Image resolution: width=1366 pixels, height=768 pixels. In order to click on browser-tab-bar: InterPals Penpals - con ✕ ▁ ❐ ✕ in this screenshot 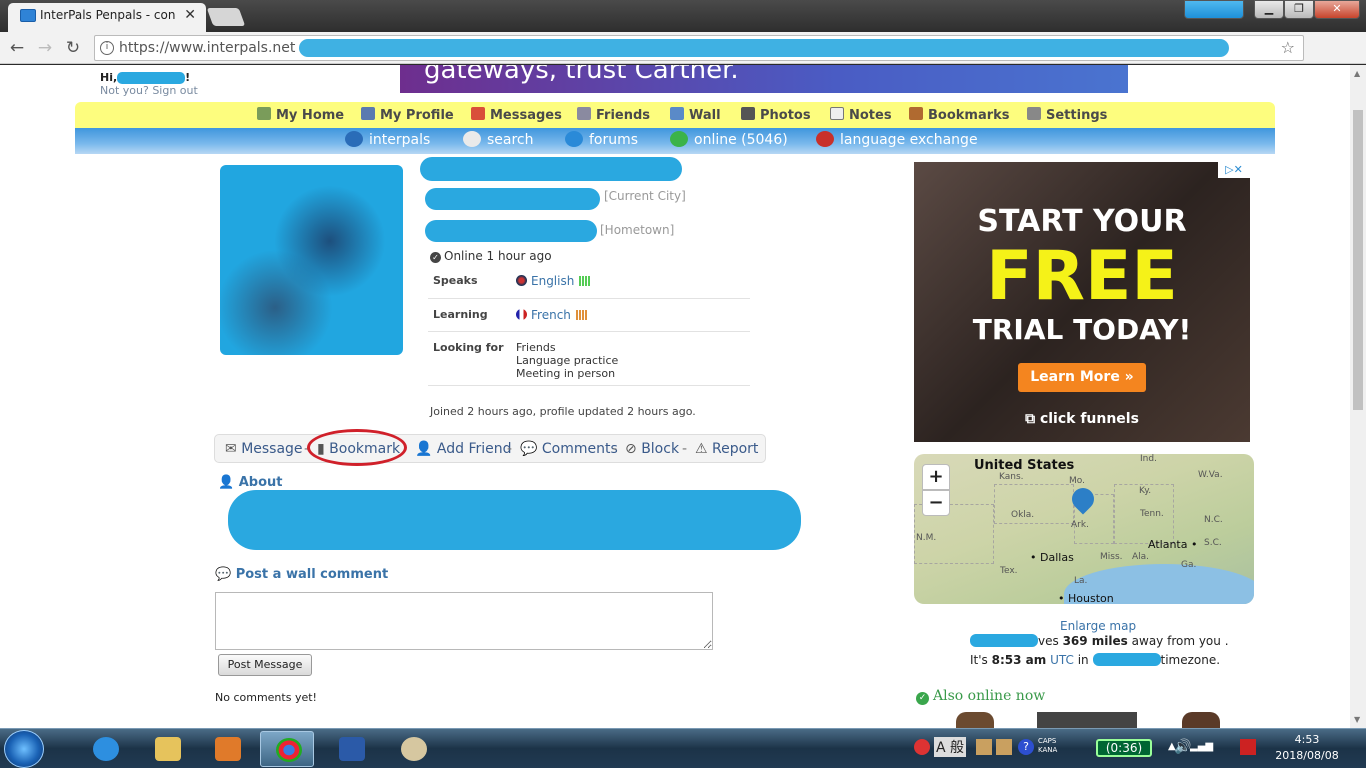, I will do `click(683, 16)`.